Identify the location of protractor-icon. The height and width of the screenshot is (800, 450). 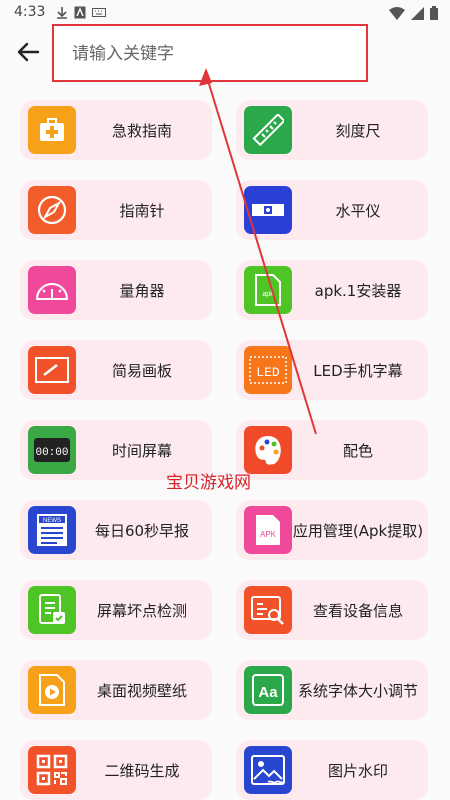
(52, 290).